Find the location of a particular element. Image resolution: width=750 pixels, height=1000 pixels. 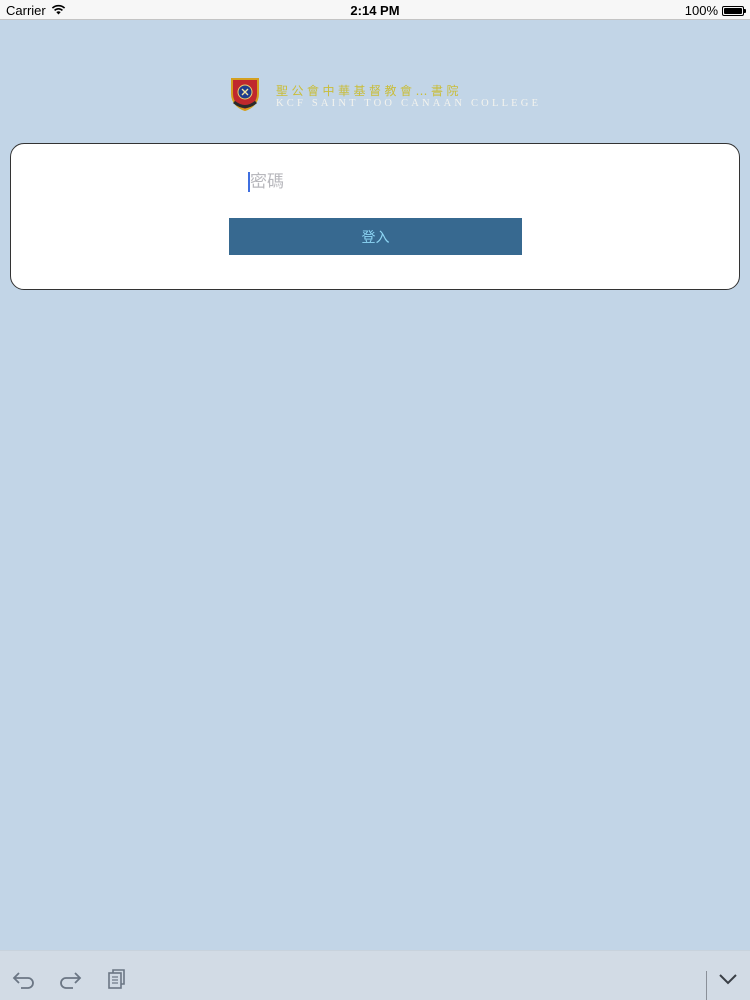

redo-icon is located at coordinates (71, 980).